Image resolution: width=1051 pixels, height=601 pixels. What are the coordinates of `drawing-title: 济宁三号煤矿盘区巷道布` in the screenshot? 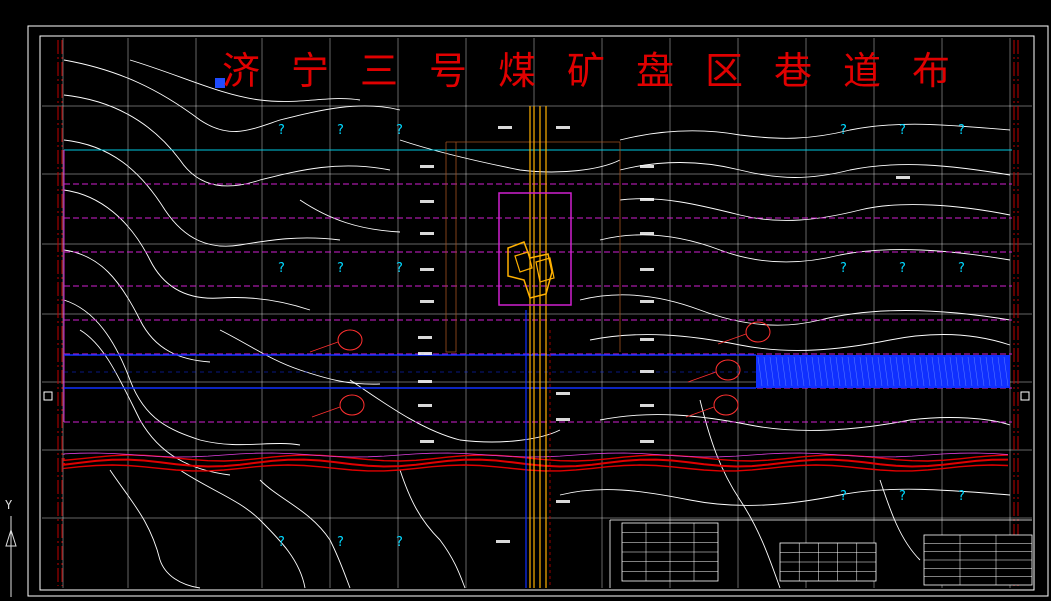 It's located at (602, 71).